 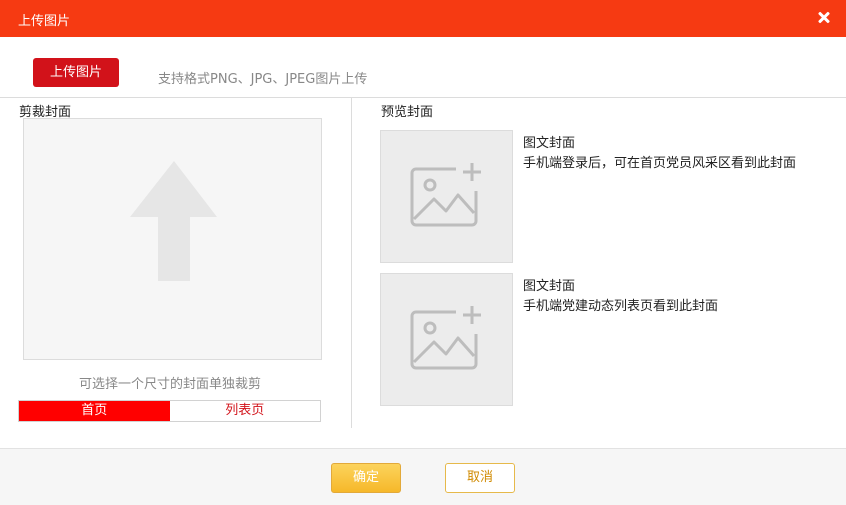 I want to click on crop-hint: 可选择一个尺寸的封面单独裁剪, so click(x=169, y=384).